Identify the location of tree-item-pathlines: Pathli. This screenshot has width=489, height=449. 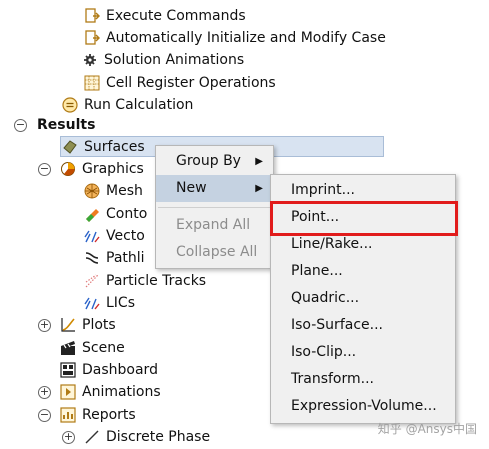
(114, 258).